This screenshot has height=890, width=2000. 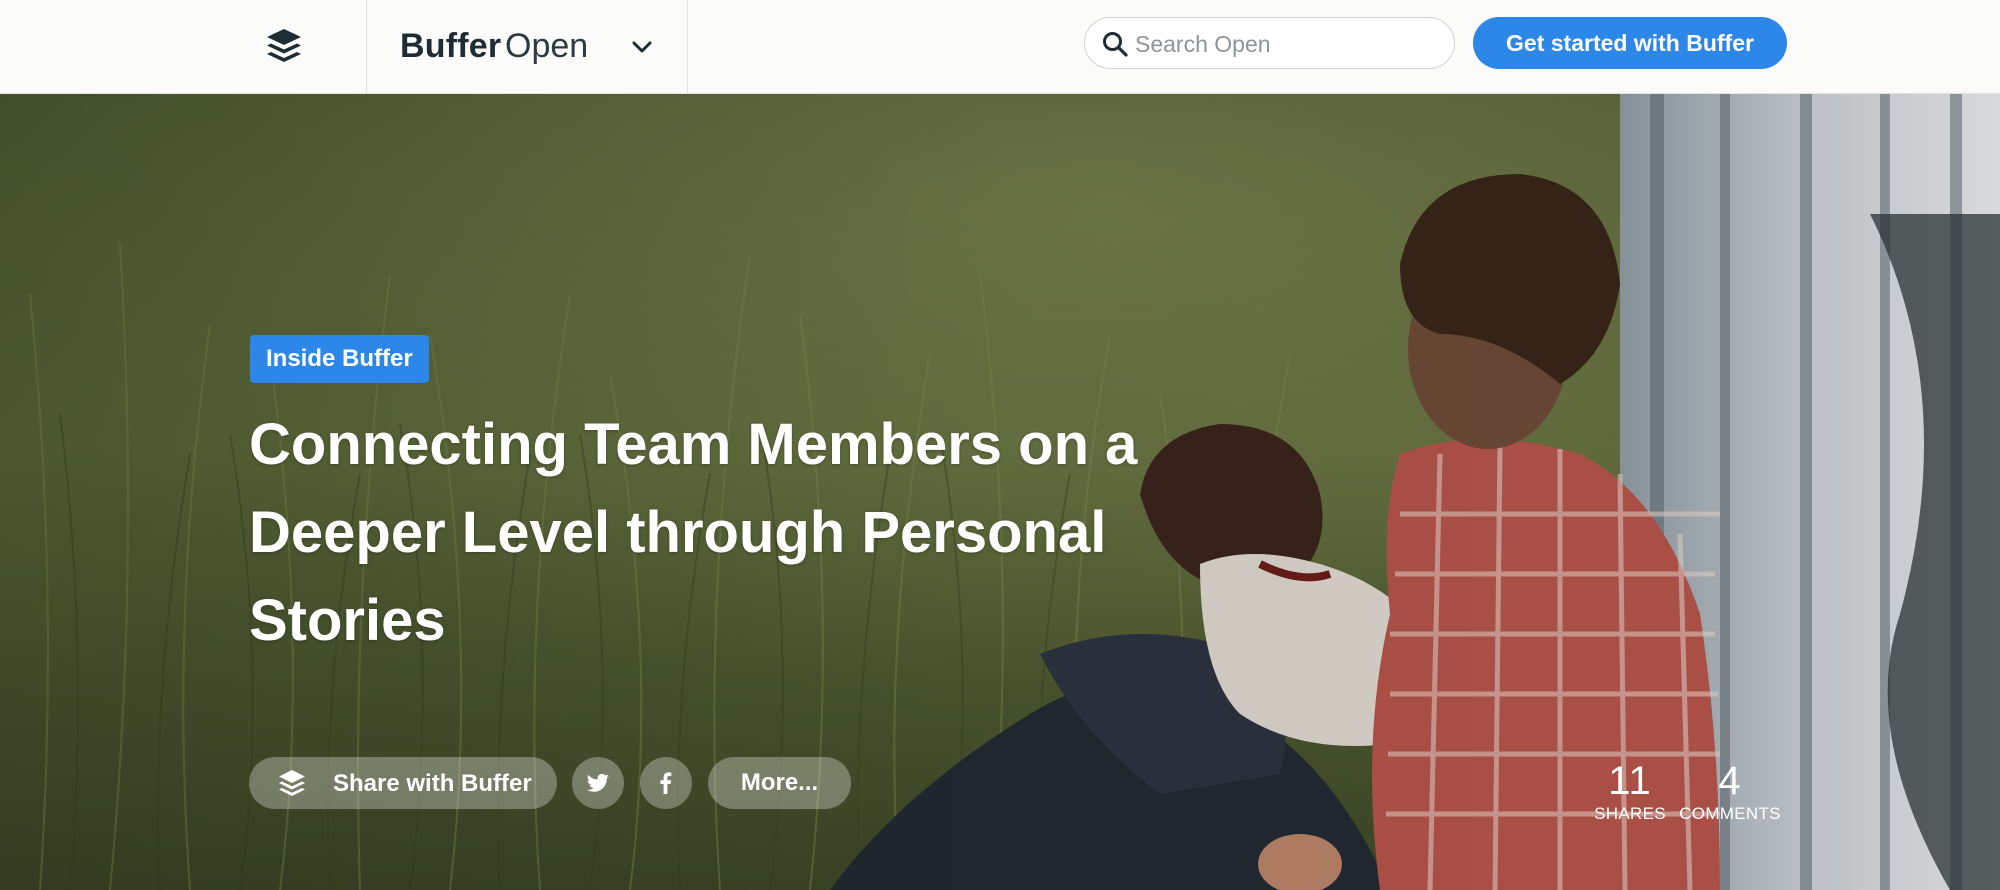 What do you see at coordinates (547, 46) in the screenshot?
I see `brand-sub: Open` at bounding box center [547, 46].